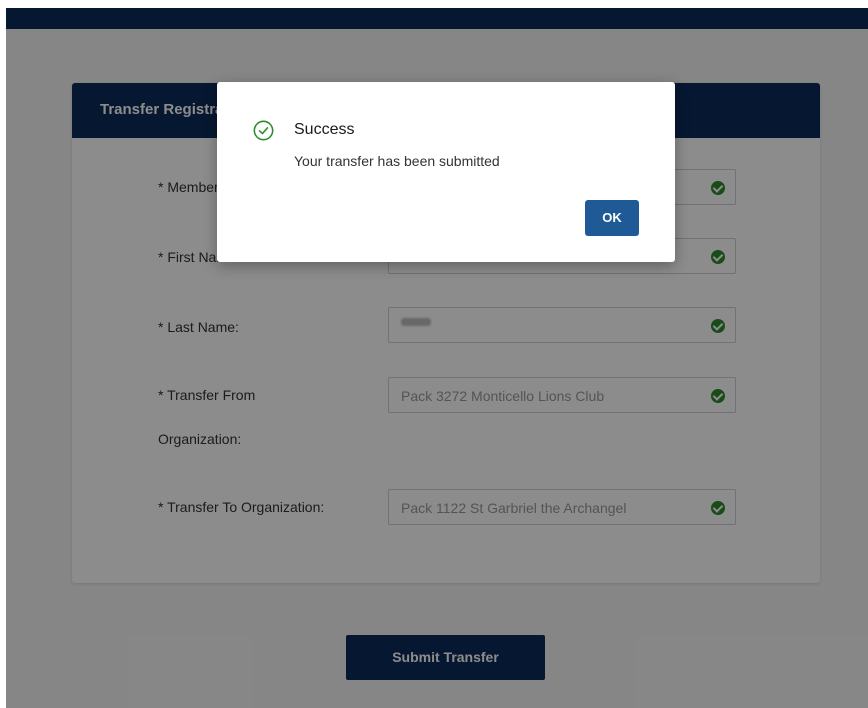  Describe the element at coordinates (397, 161) in the screenshot. I see `dialog-message: Your transfer has been submitted` at that location.